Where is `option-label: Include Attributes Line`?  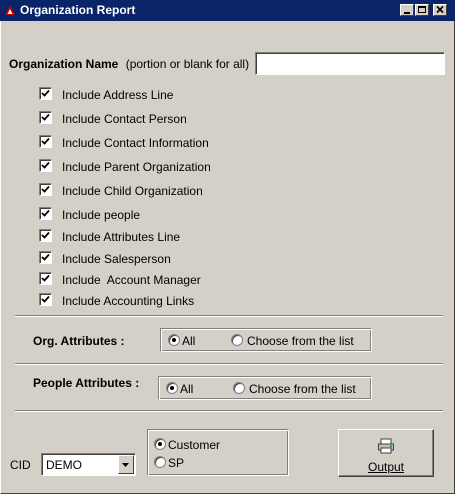
option-label: Include Attributes Line is located at coordinates (121, 237).